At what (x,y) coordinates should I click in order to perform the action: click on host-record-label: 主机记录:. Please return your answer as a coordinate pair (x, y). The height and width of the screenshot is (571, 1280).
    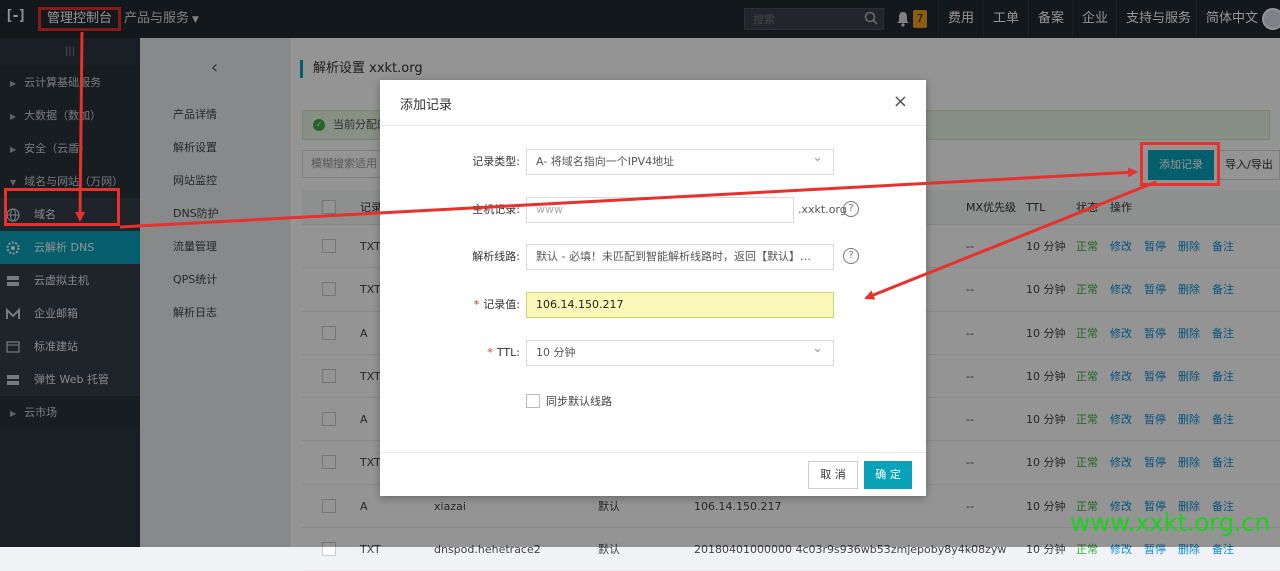
    Looking at the image, I should click on (496, 209).